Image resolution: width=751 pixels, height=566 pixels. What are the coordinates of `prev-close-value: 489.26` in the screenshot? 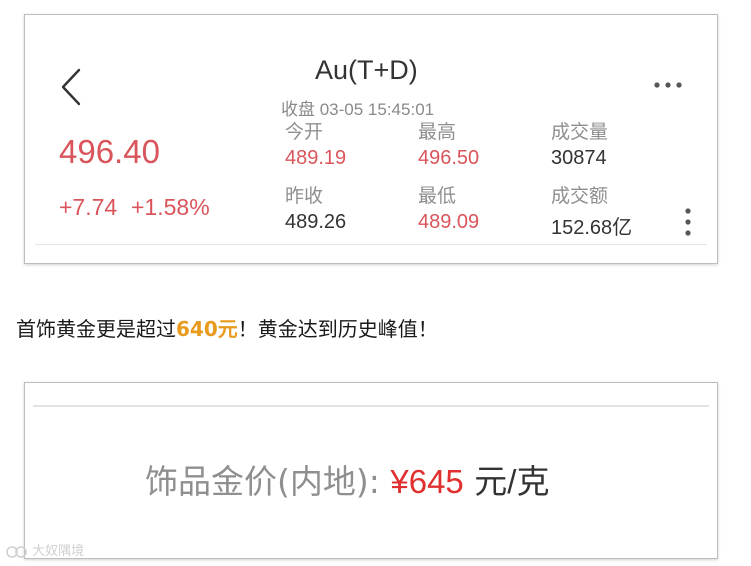 It's located at (316, 222).